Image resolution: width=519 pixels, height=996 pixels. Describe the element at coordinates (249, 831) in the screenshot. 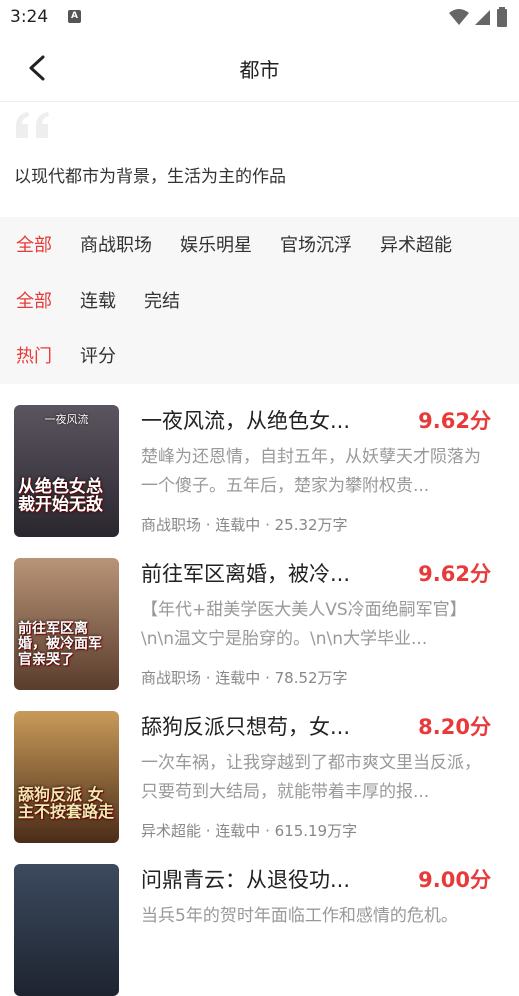

I see `book-meta: 异术超能 · 连载中 · 615.19万字` at that location.